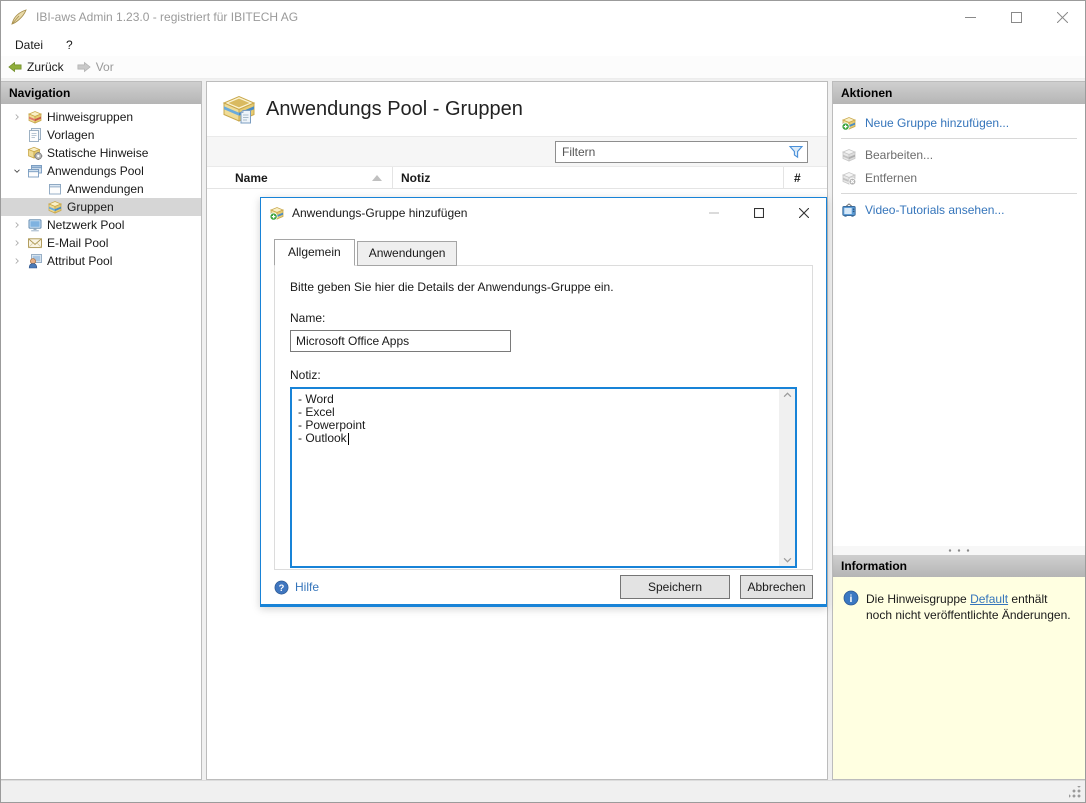 The width and height of the screenshot is (1086, 803). I want to click on sidebar-item-gruppen: Gruppen, so click(101, 207).